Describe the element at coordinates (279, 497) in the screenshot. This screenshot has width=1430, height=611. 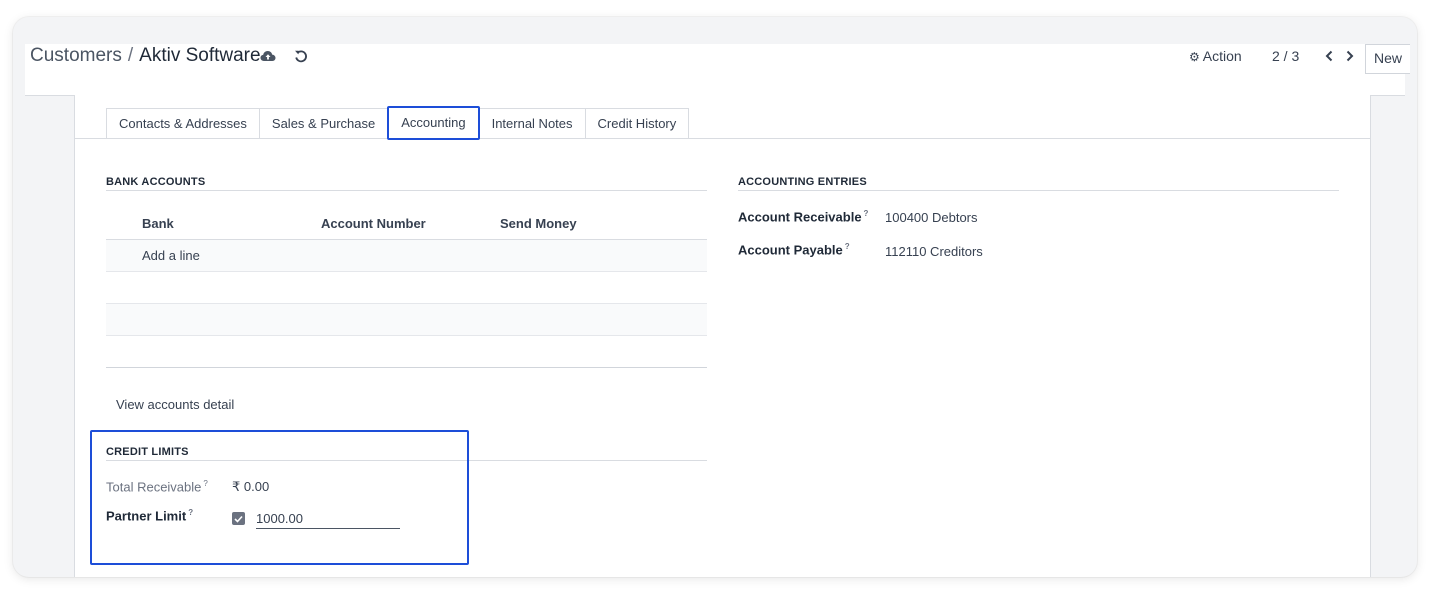
I see `credit-limits-highlight` at that location.